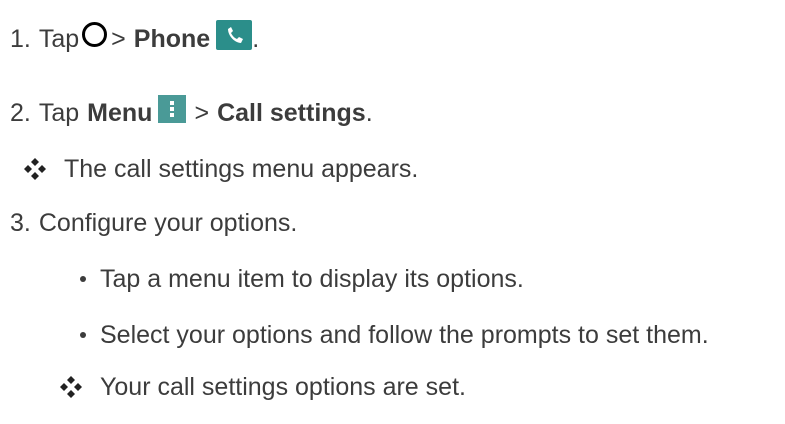 The image size is (785, 424). I want to click on result-2: Your call settings options are set., so click(262, 387).